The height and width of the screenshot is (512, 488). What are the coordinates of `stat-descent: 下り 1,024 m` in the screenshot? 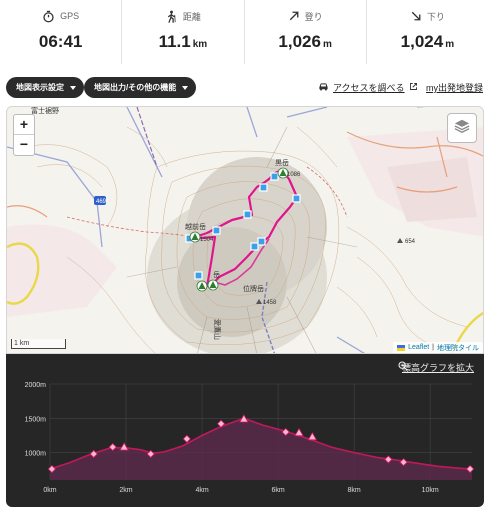 It's located at (427, 32).